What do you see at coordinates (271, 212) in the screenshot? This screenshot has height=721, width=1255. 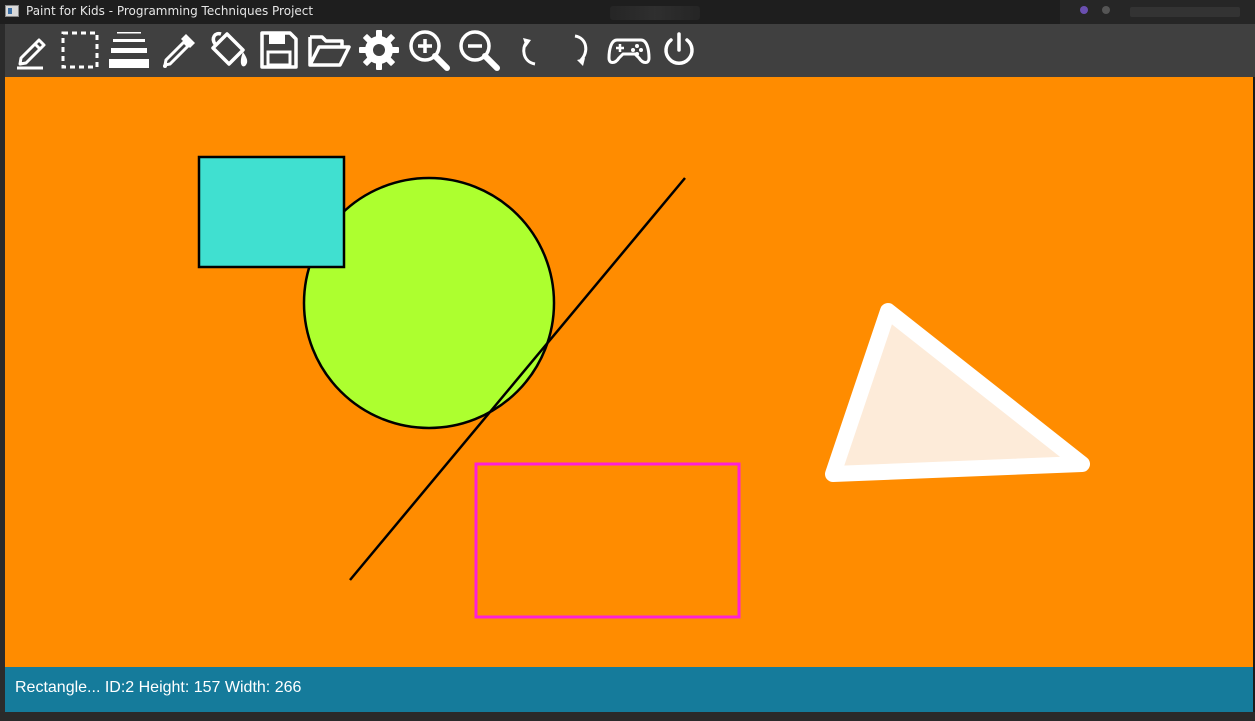 I see `cyan-rectangle-shape` at bounding box center [271, 212].